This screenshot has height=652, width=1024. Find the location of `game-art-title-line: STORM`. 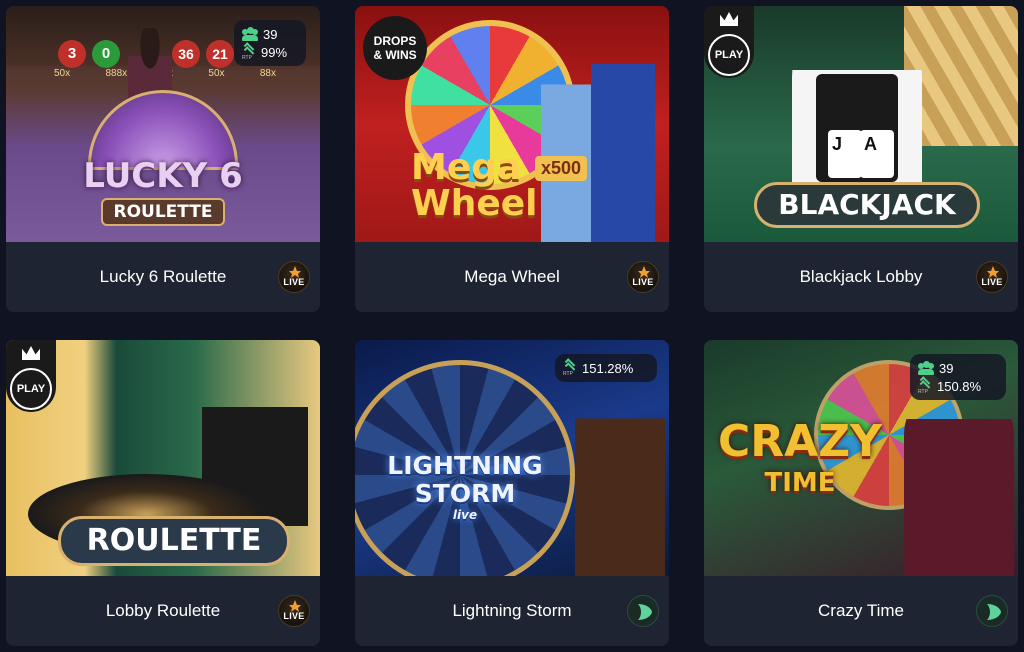

game-art-title-line: STORM is located at coordinates (465, 493).